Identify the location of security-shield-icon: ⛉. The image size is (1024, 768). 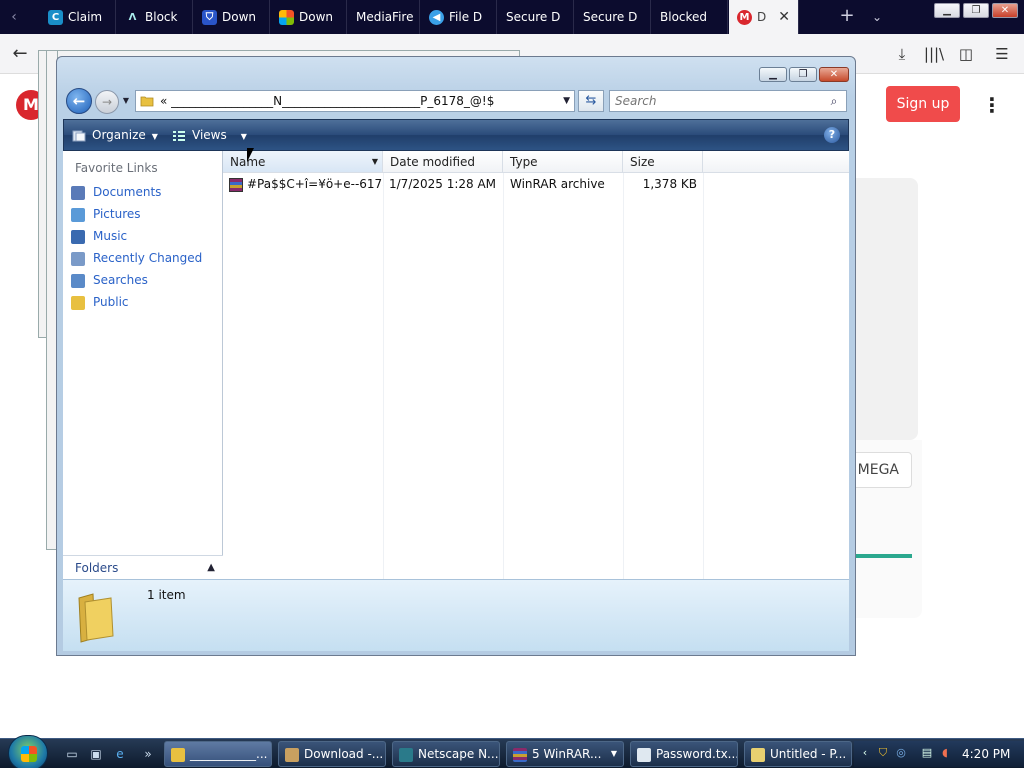
(883, 753).